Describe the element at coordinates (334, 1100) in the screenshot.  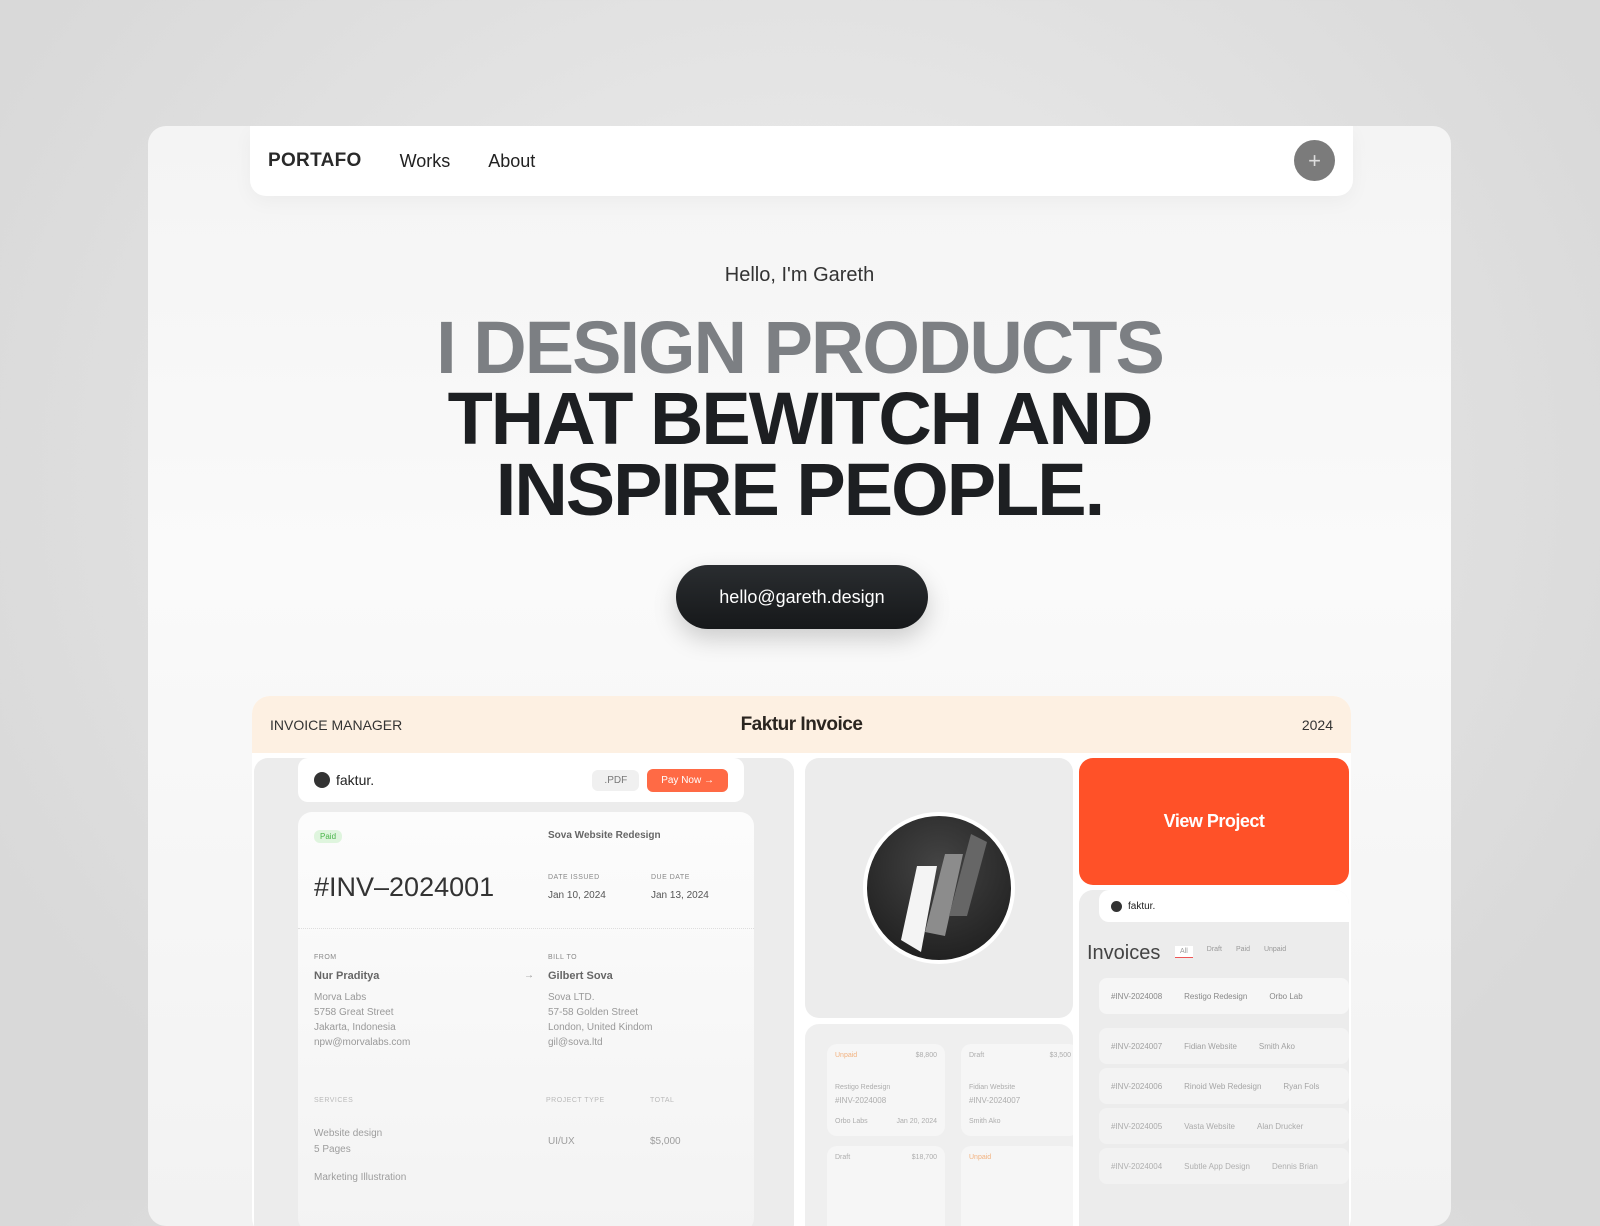
I see `services-label: SERVICES` at that location.